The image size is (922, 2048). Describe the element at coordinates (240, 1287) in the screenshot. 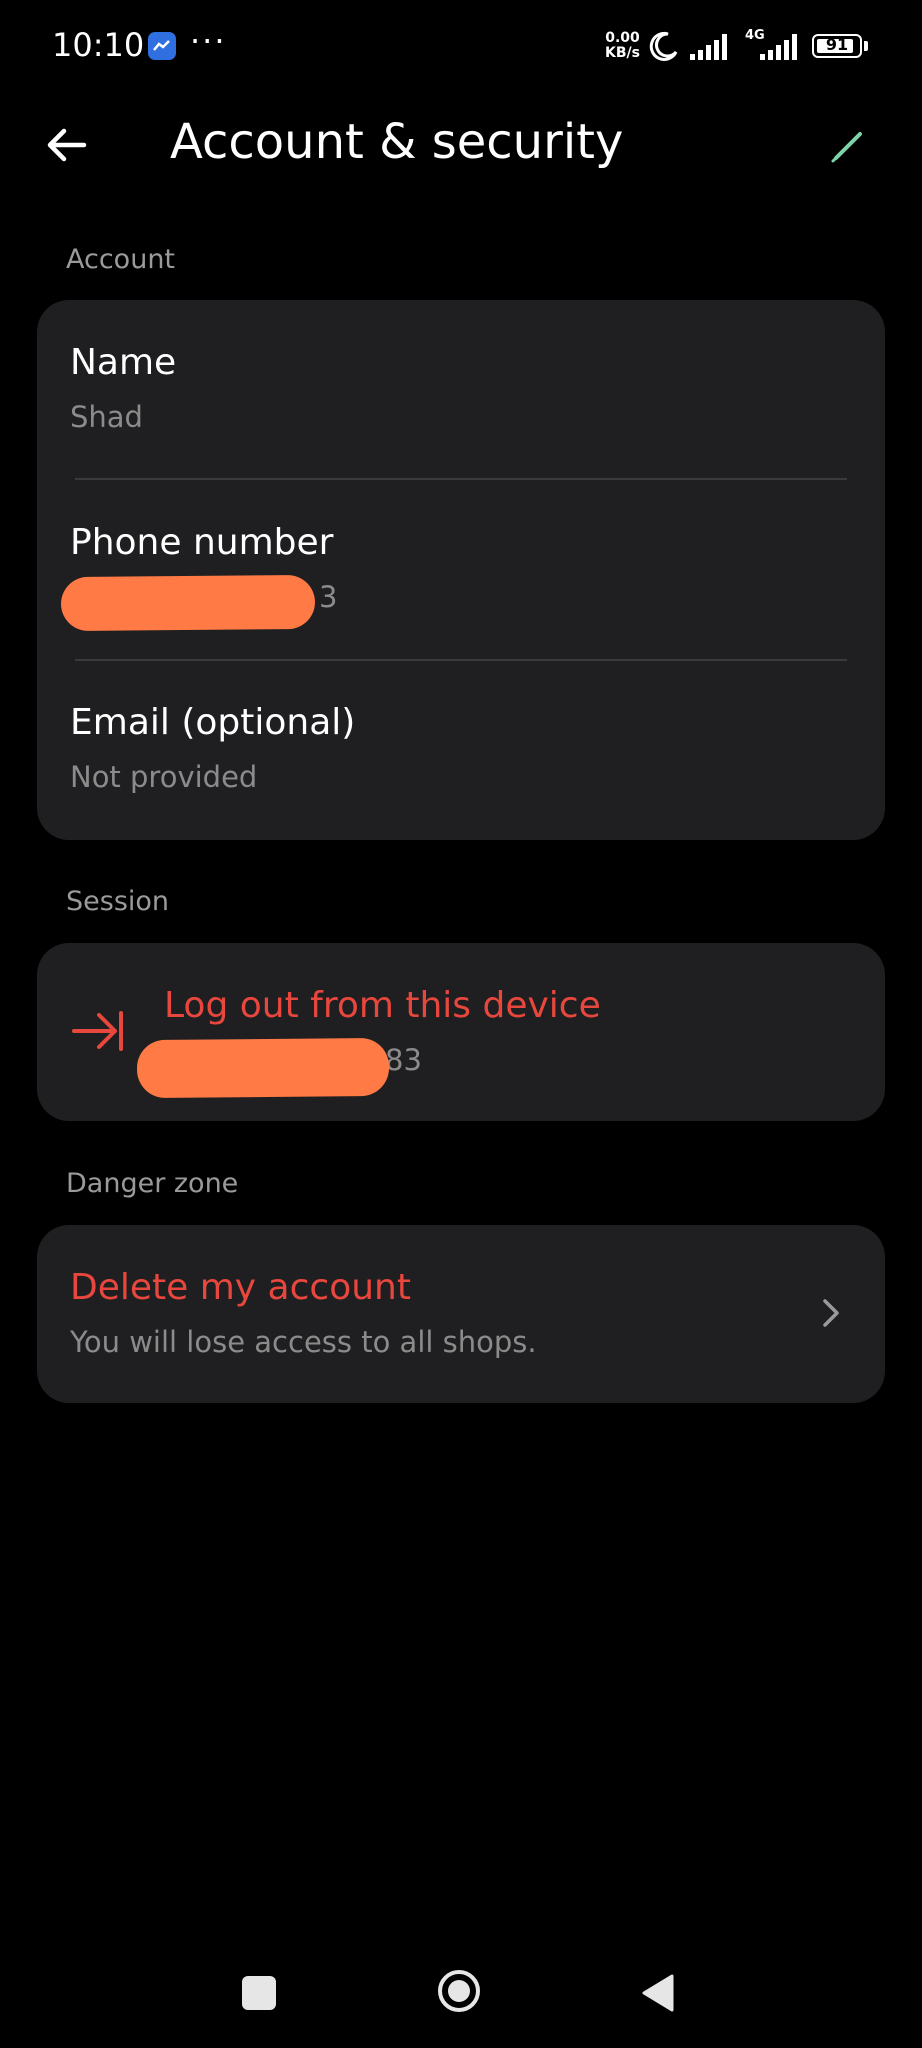

I see `delete-account-title: Delete my account` at that location.